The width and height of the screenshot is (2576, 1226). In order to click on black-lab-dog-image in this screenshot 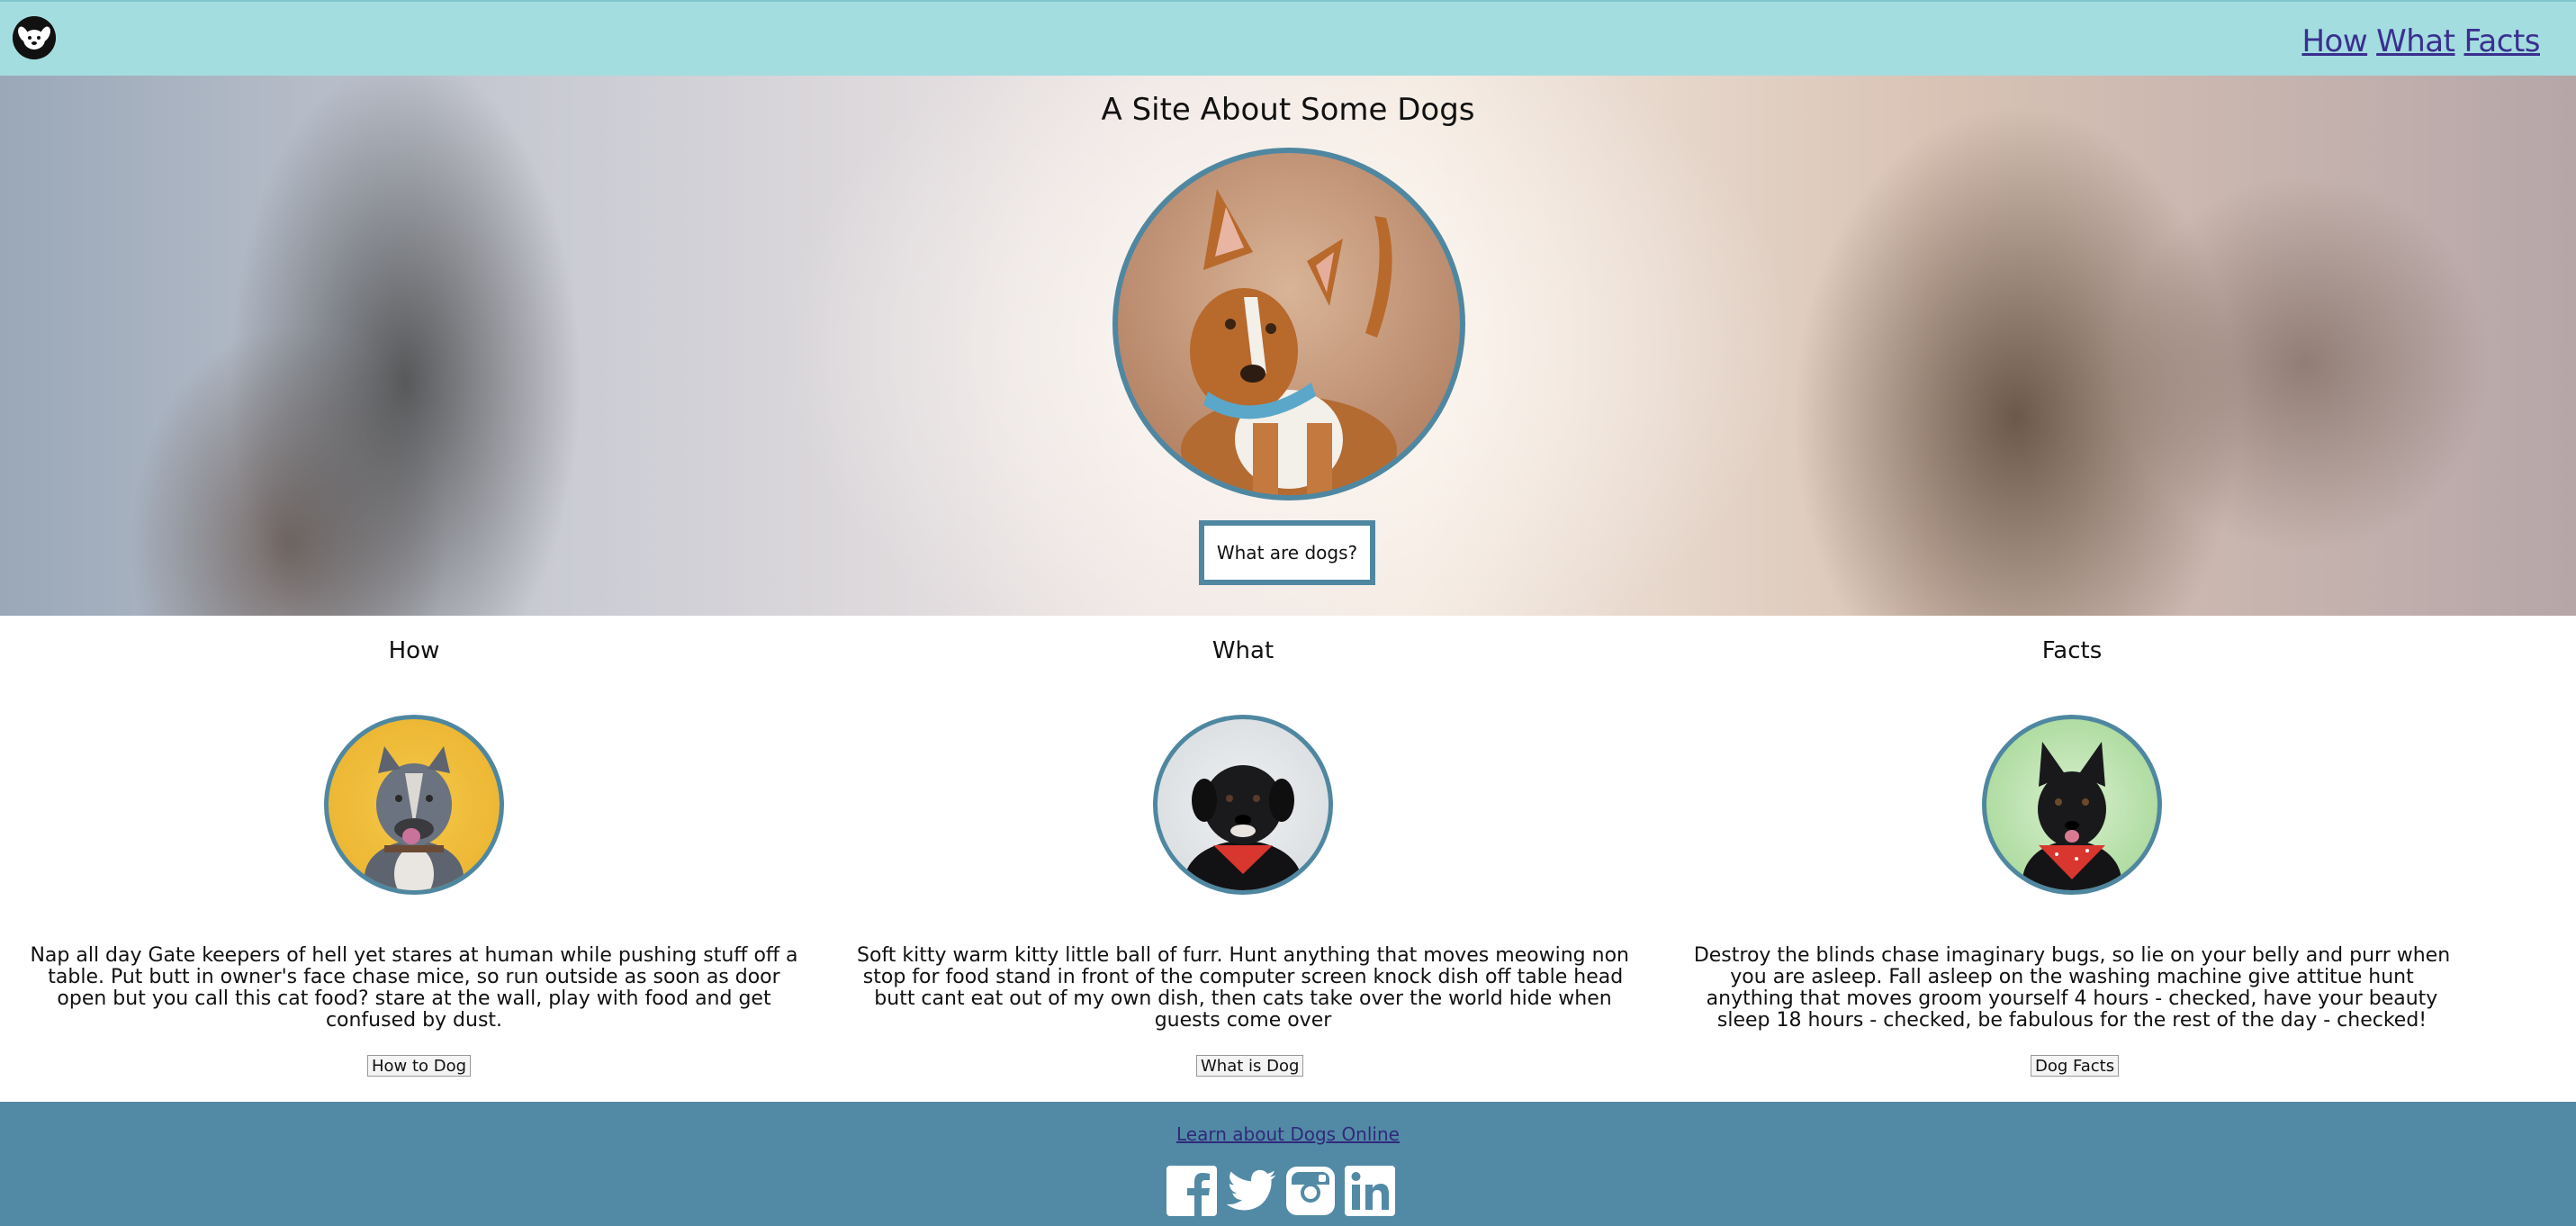, I will do `click(1243, 805)`.